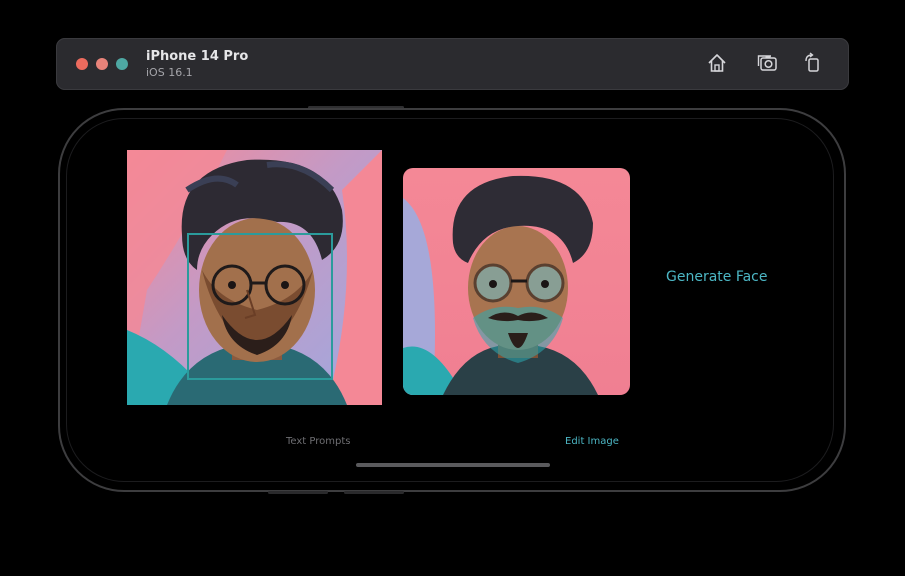  What do you see at coordinates (169, 72) in the screenshot?
I see `os-version: iOS 16.1` at bounding box center [169, 72].